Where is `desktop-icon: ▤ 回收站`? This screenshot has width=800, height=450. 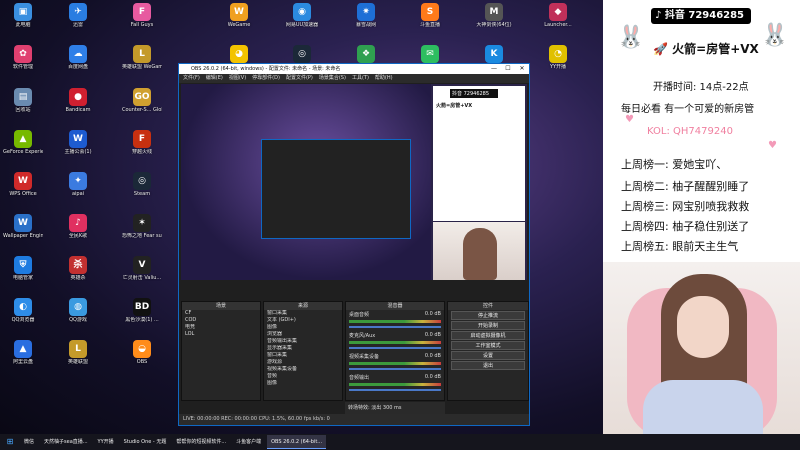 desktop-icon: ▤ 回收站 is located at coordinates (23, 105).